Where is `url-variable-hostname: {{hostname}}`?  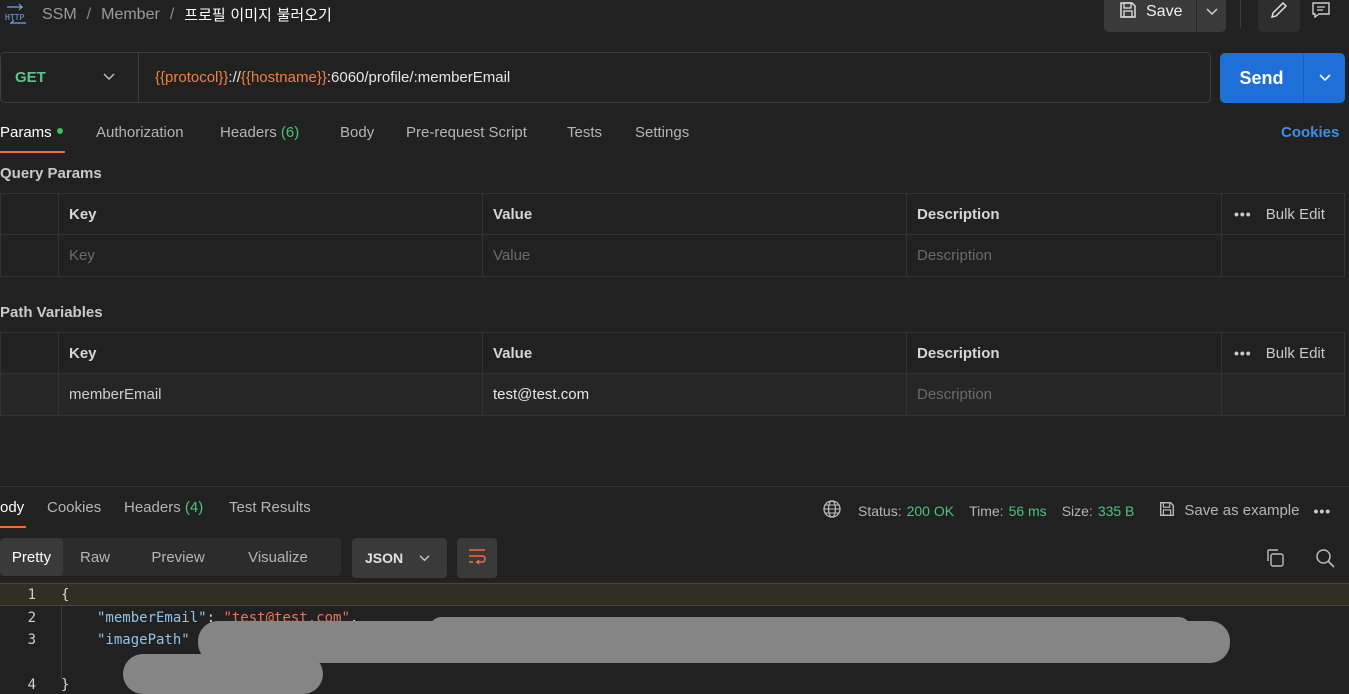 url-variable-hostname: {{hostname}} is located at coordinates (283, 77).